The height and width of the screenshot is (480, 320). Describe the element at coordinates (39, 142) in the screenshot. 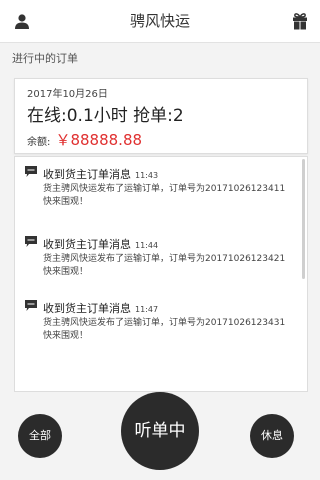

I see `balance-label: 余额:` at that location.